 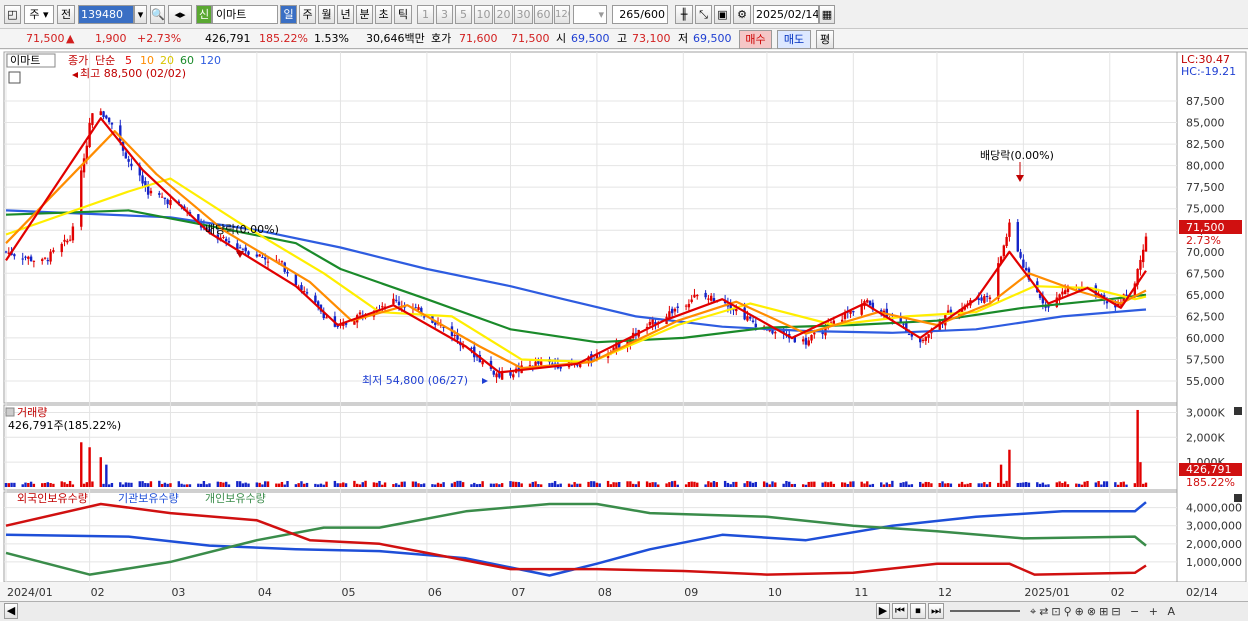 I want to click on candle-type-icon: ╫, so click(x=684, y=14).